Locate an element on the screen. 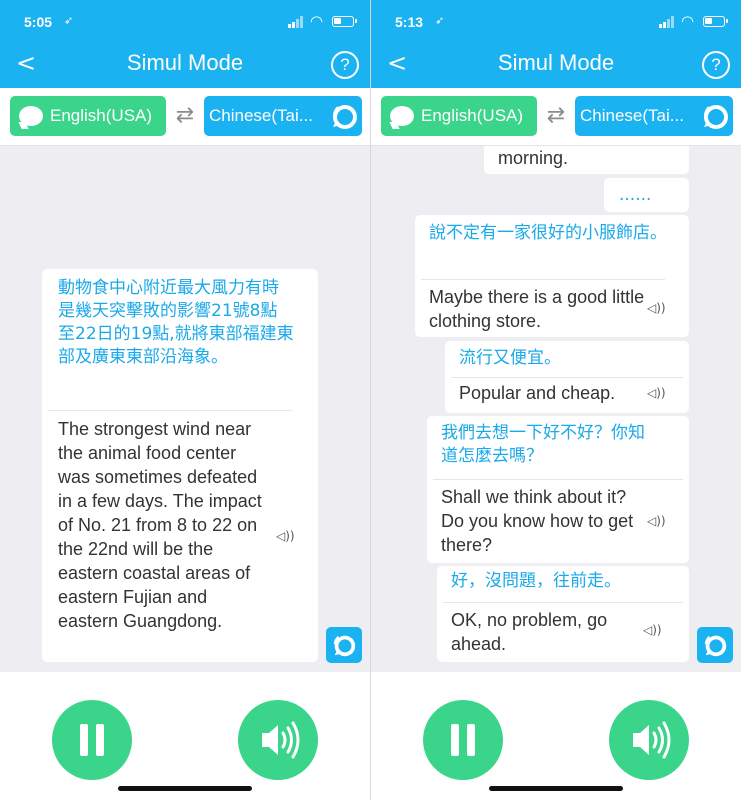  message-card: 流行又便宜。 Popular and cheap. ◁)) is located at coordinates (567, 377).